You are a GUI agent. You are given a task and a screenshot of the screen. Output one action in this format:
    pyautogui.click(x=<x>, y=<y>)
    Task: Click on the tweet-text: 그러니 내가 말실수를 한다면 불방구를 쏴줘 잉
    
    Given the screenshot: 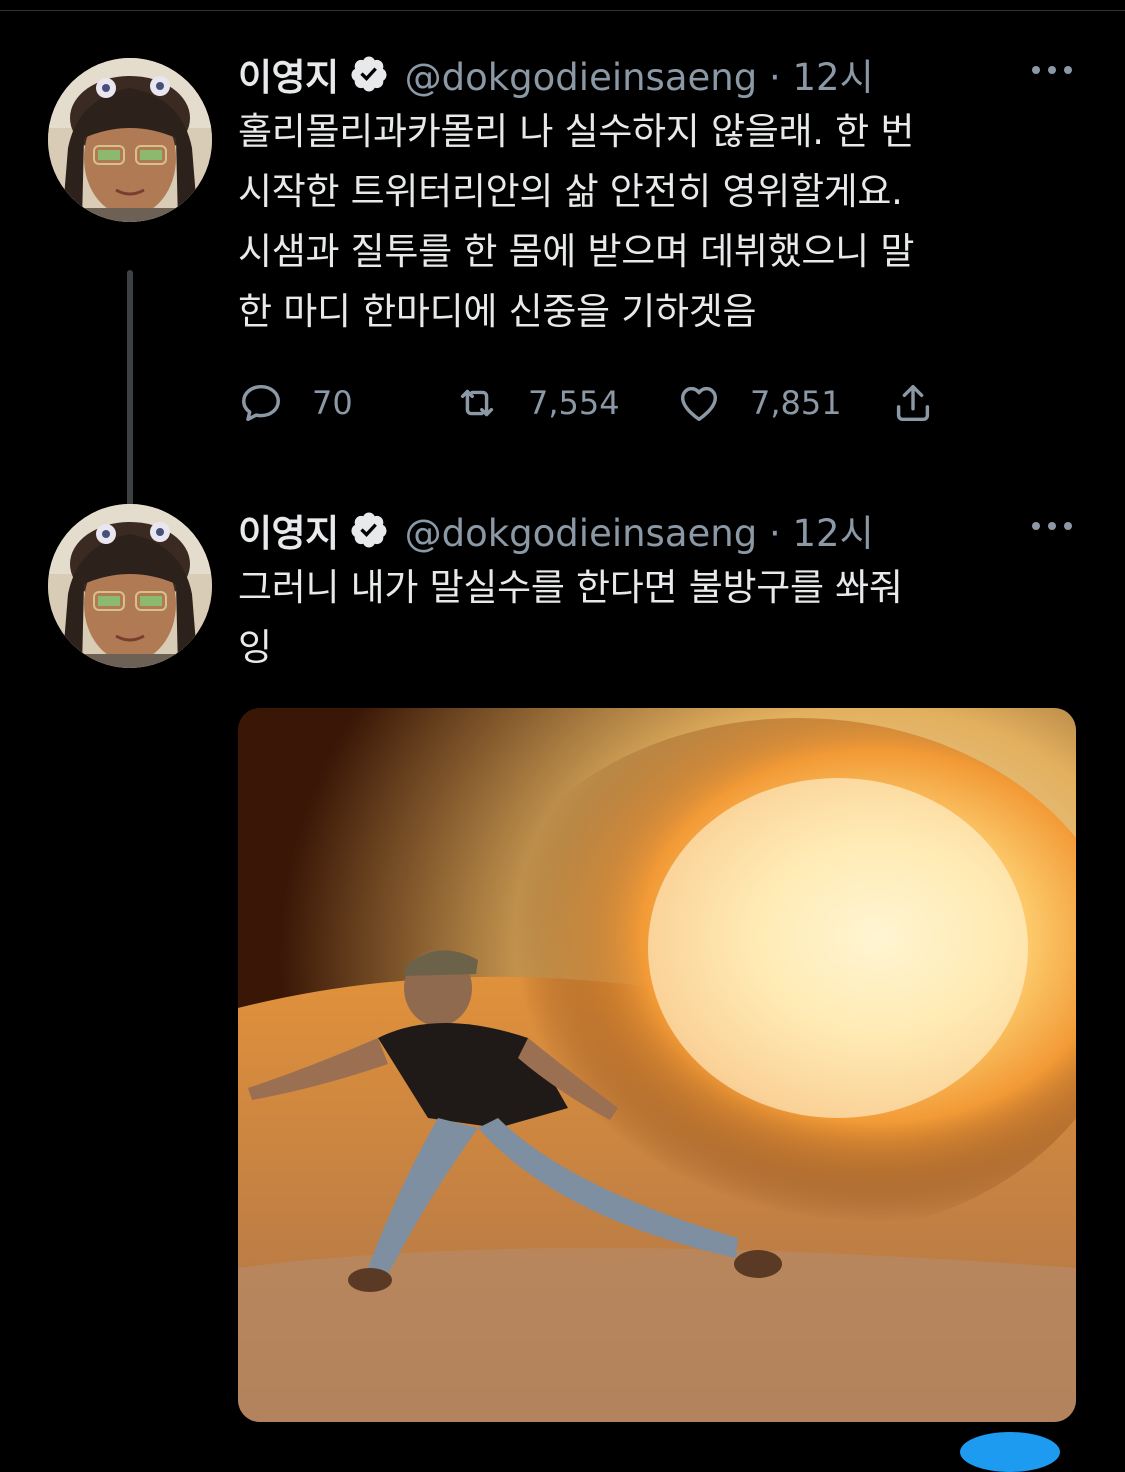 What is the action you would take?
    pyautogui.click(x=570, y=617)
    